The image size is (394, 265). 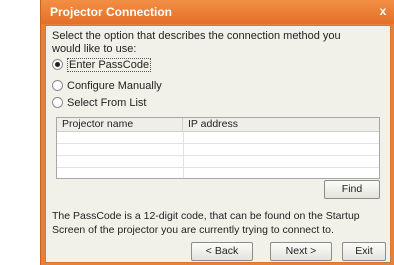 I want to click on column-divider, so click(x=183, y=155).